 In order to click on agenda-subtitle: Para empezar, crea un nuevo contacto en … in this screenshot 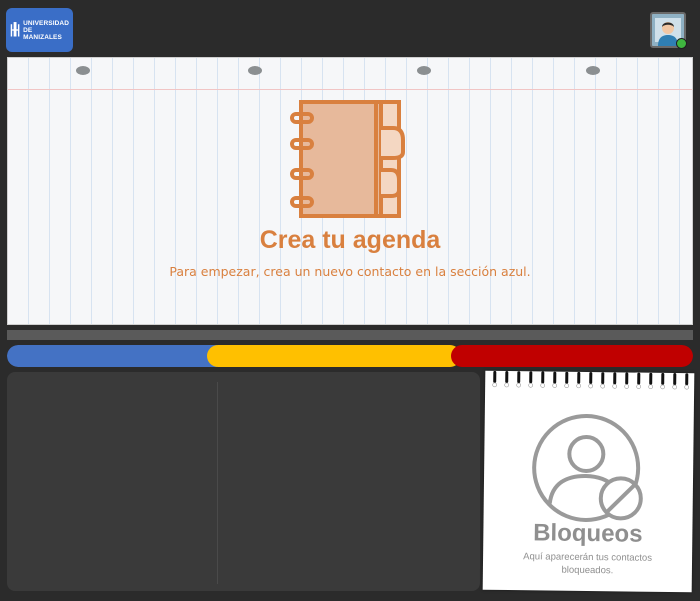, I will do `click(350, 271)`.